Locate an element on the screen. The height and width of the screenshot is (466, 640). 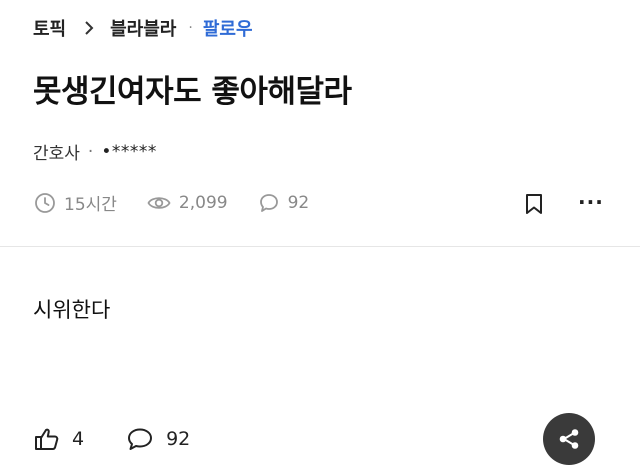
share-button is located at coordinates (569, 439).